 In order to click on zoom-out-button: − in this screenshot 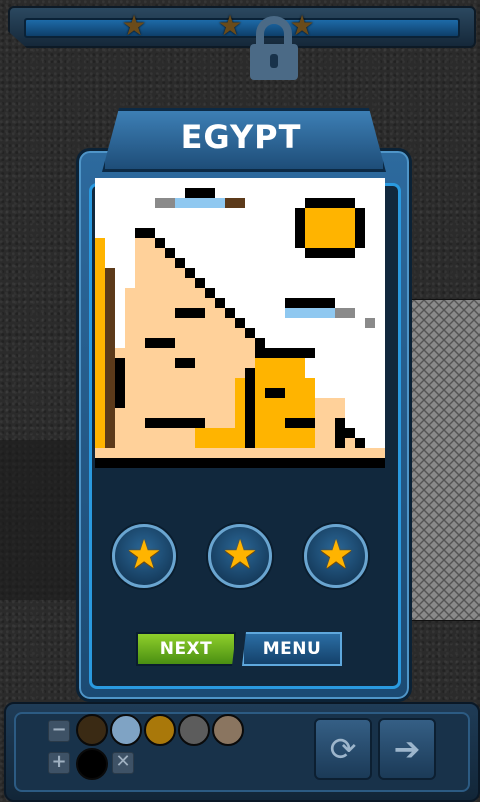, I will do `click(59, 731)`.